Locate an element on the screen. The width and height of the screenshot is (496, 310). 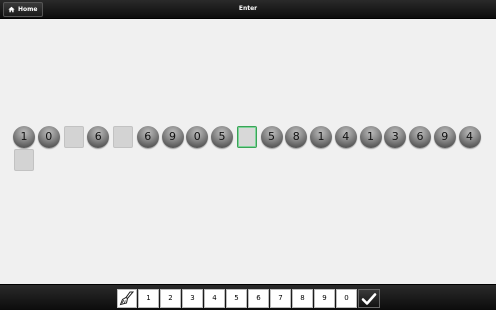
key-7: 7 is located at coordinates (280, 298).